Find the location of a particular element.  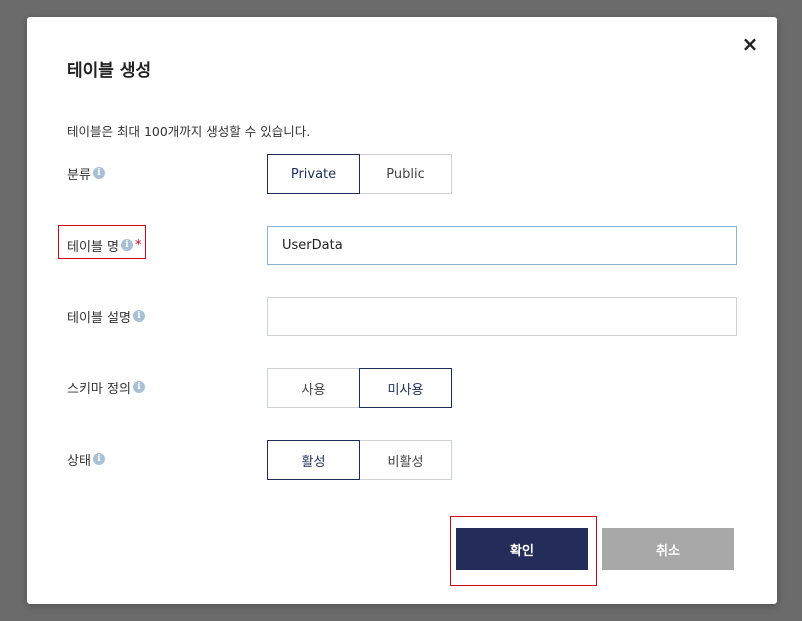

category-toggle: Private Public is located at coordinates (359, 174).